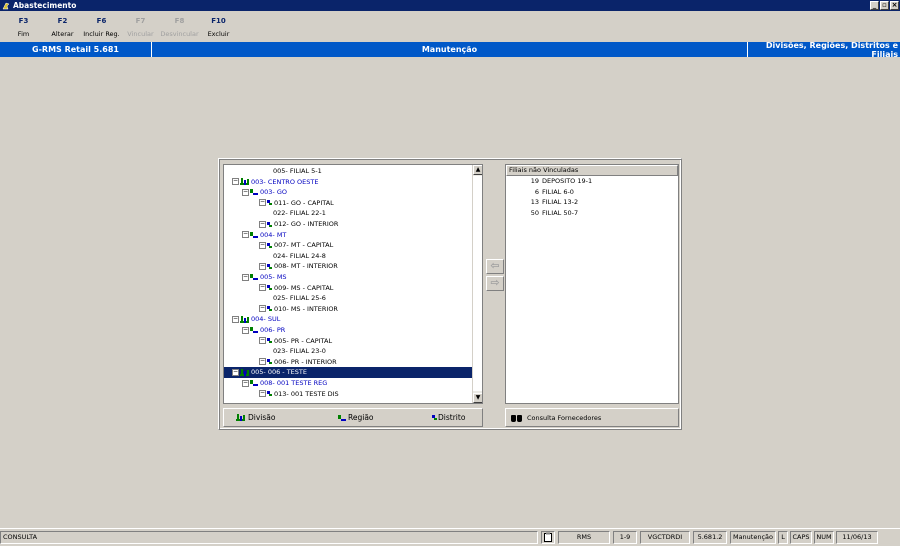  What do you see at coordinates (348, 224) in the screenshot?
I see `tree-item-distrito: −012- GO - INTERIOR` at bounding box center [348, 224].